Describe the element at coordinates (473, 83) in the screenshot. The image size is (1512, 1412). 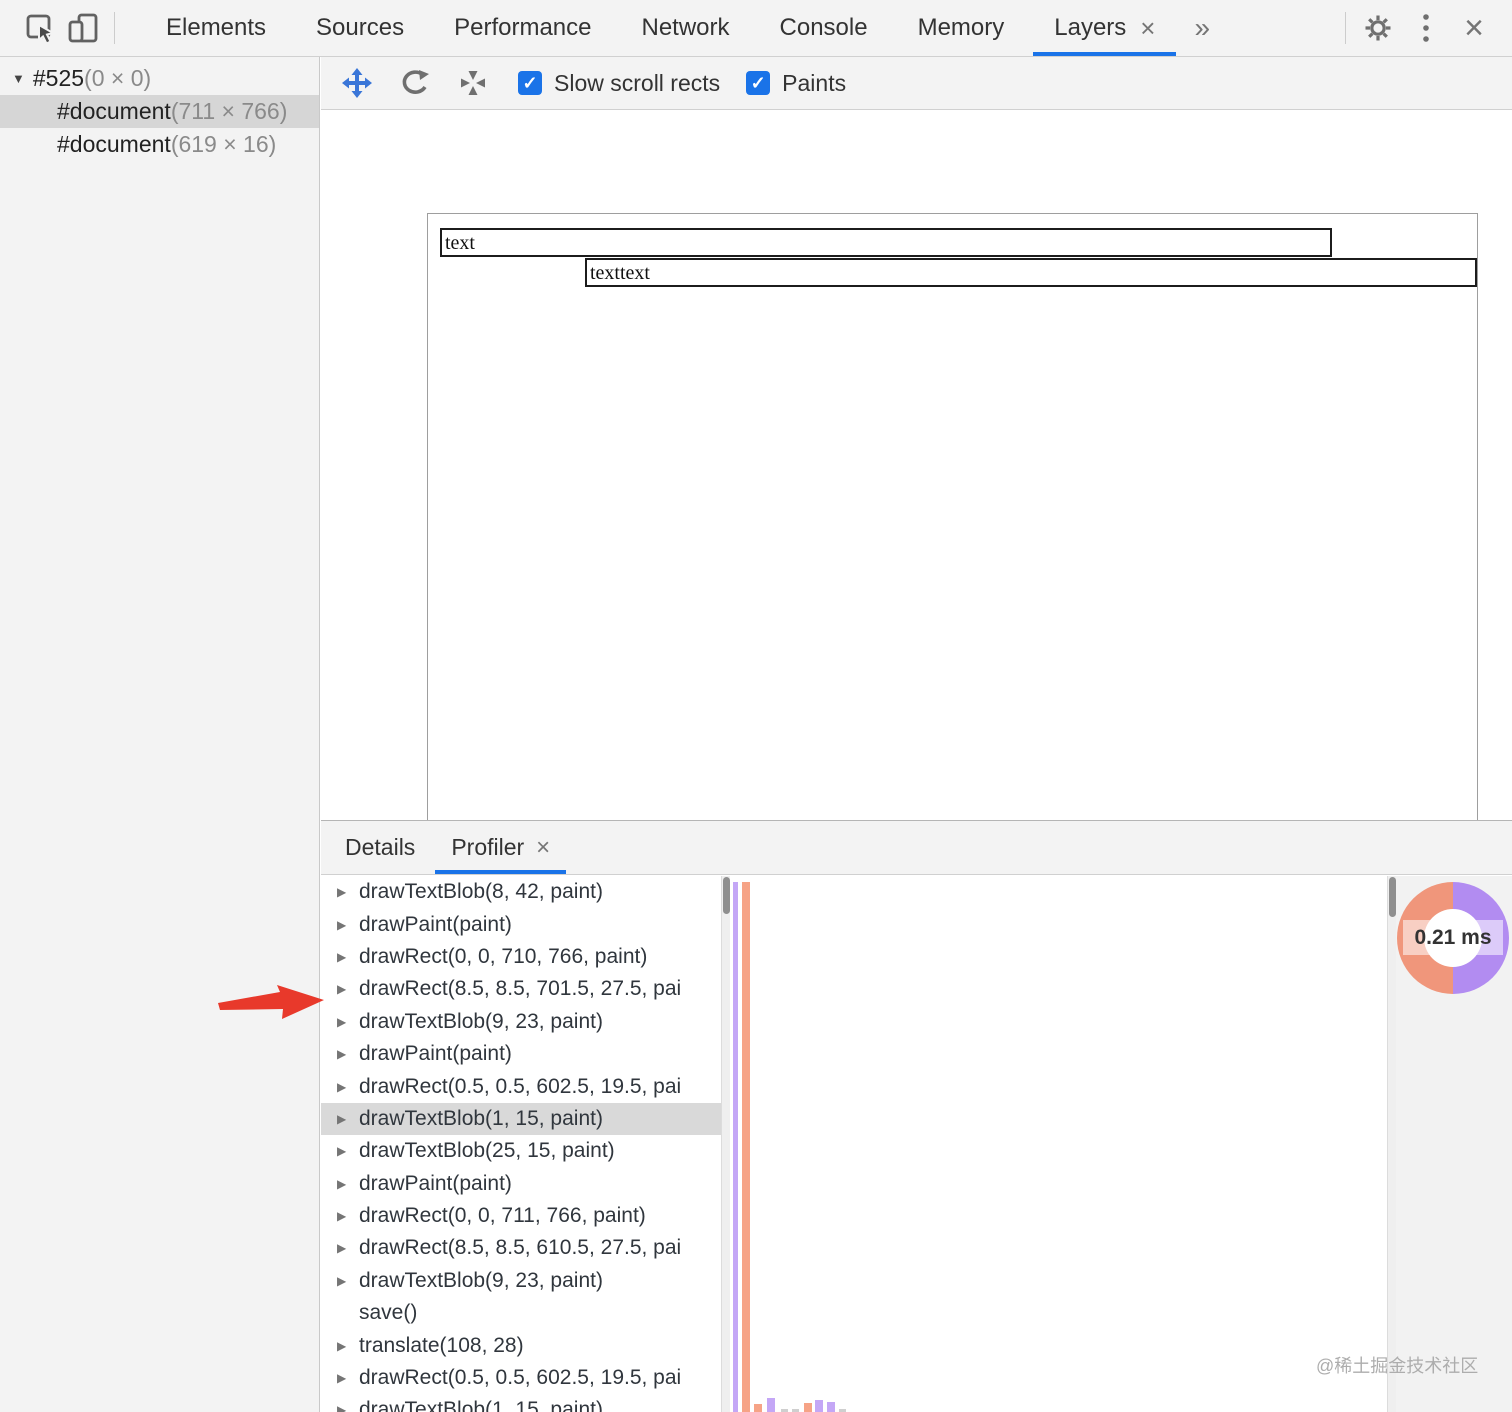
I see `reset-view-icon` at that location.